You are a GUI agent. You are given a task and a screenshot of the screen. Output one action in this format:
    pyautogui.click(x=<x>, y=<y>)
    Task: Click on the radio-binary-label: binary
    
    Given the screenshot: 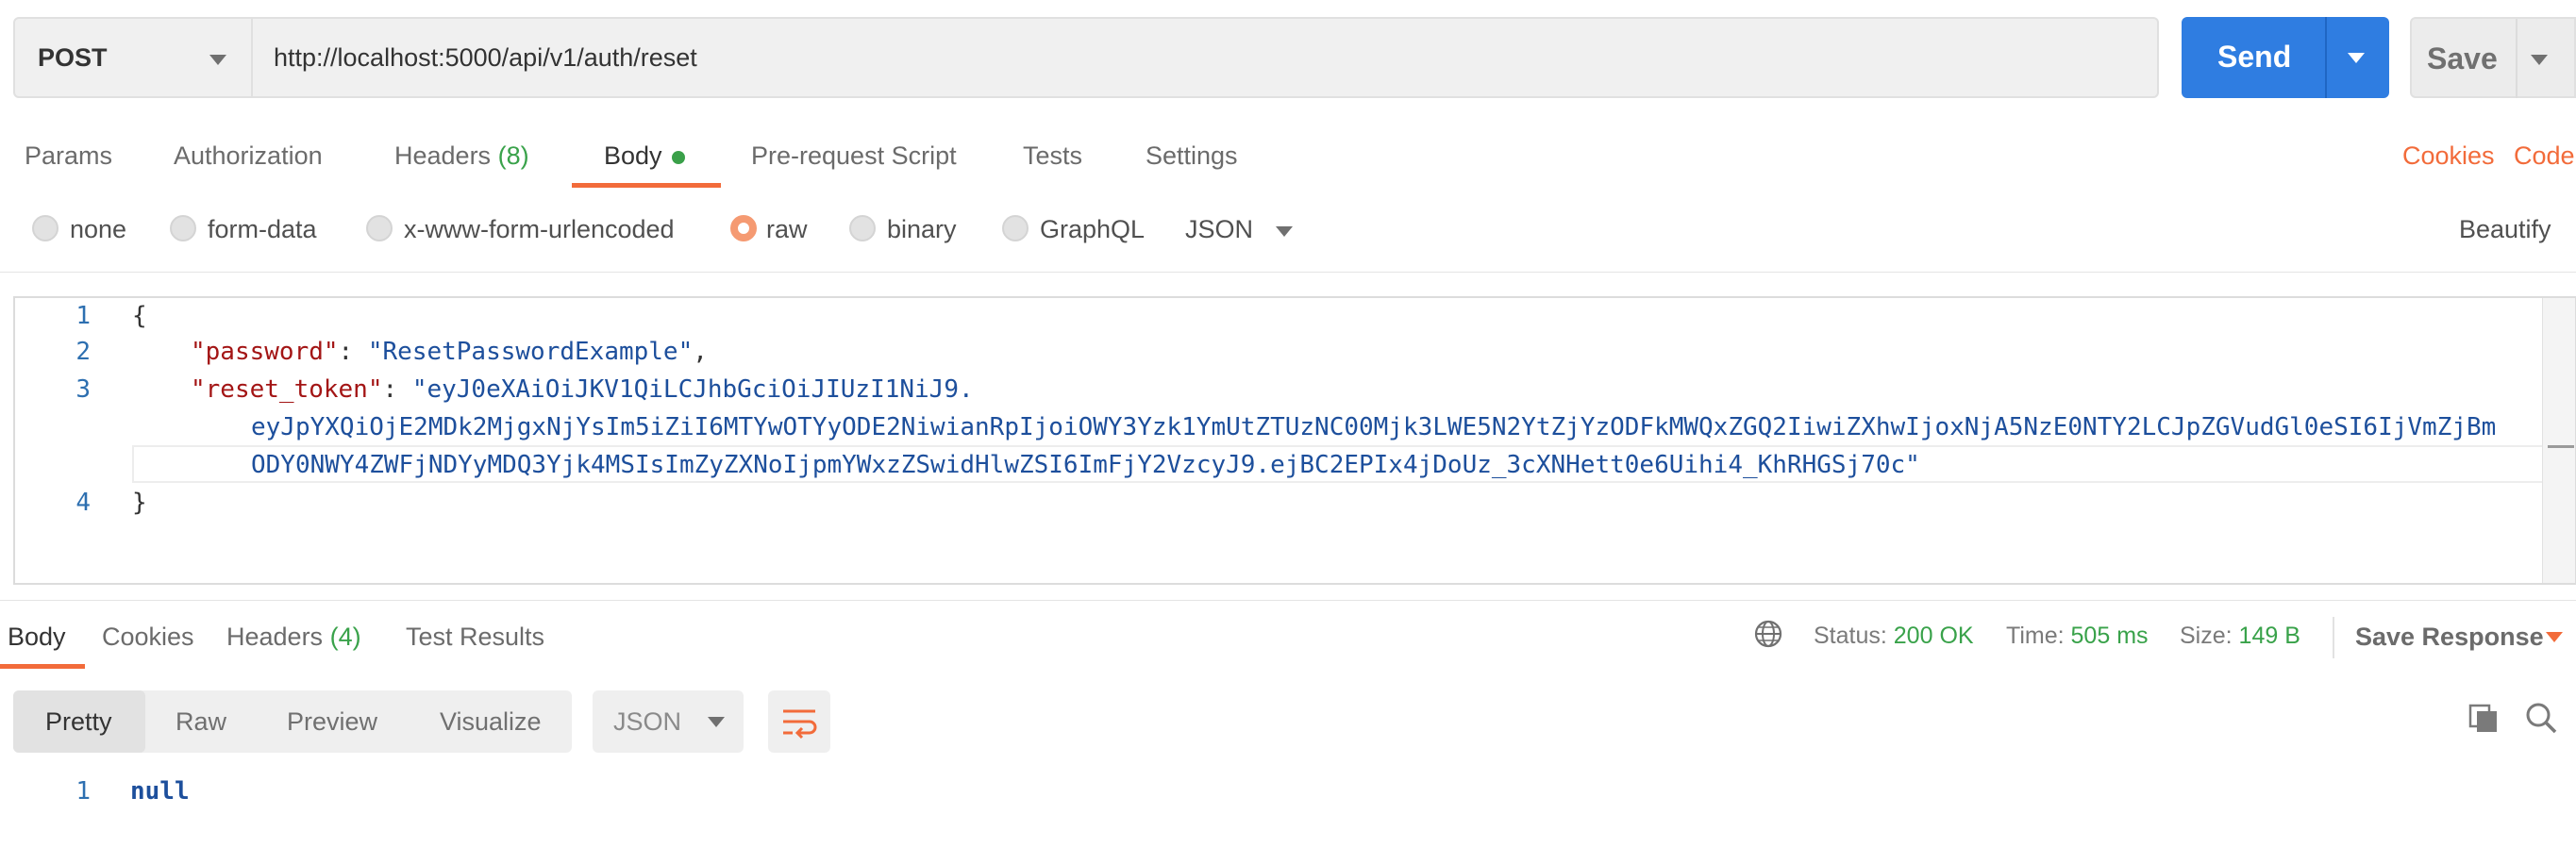 What is the action you would take?
    pyautogui.click(x=922, y=229)
    